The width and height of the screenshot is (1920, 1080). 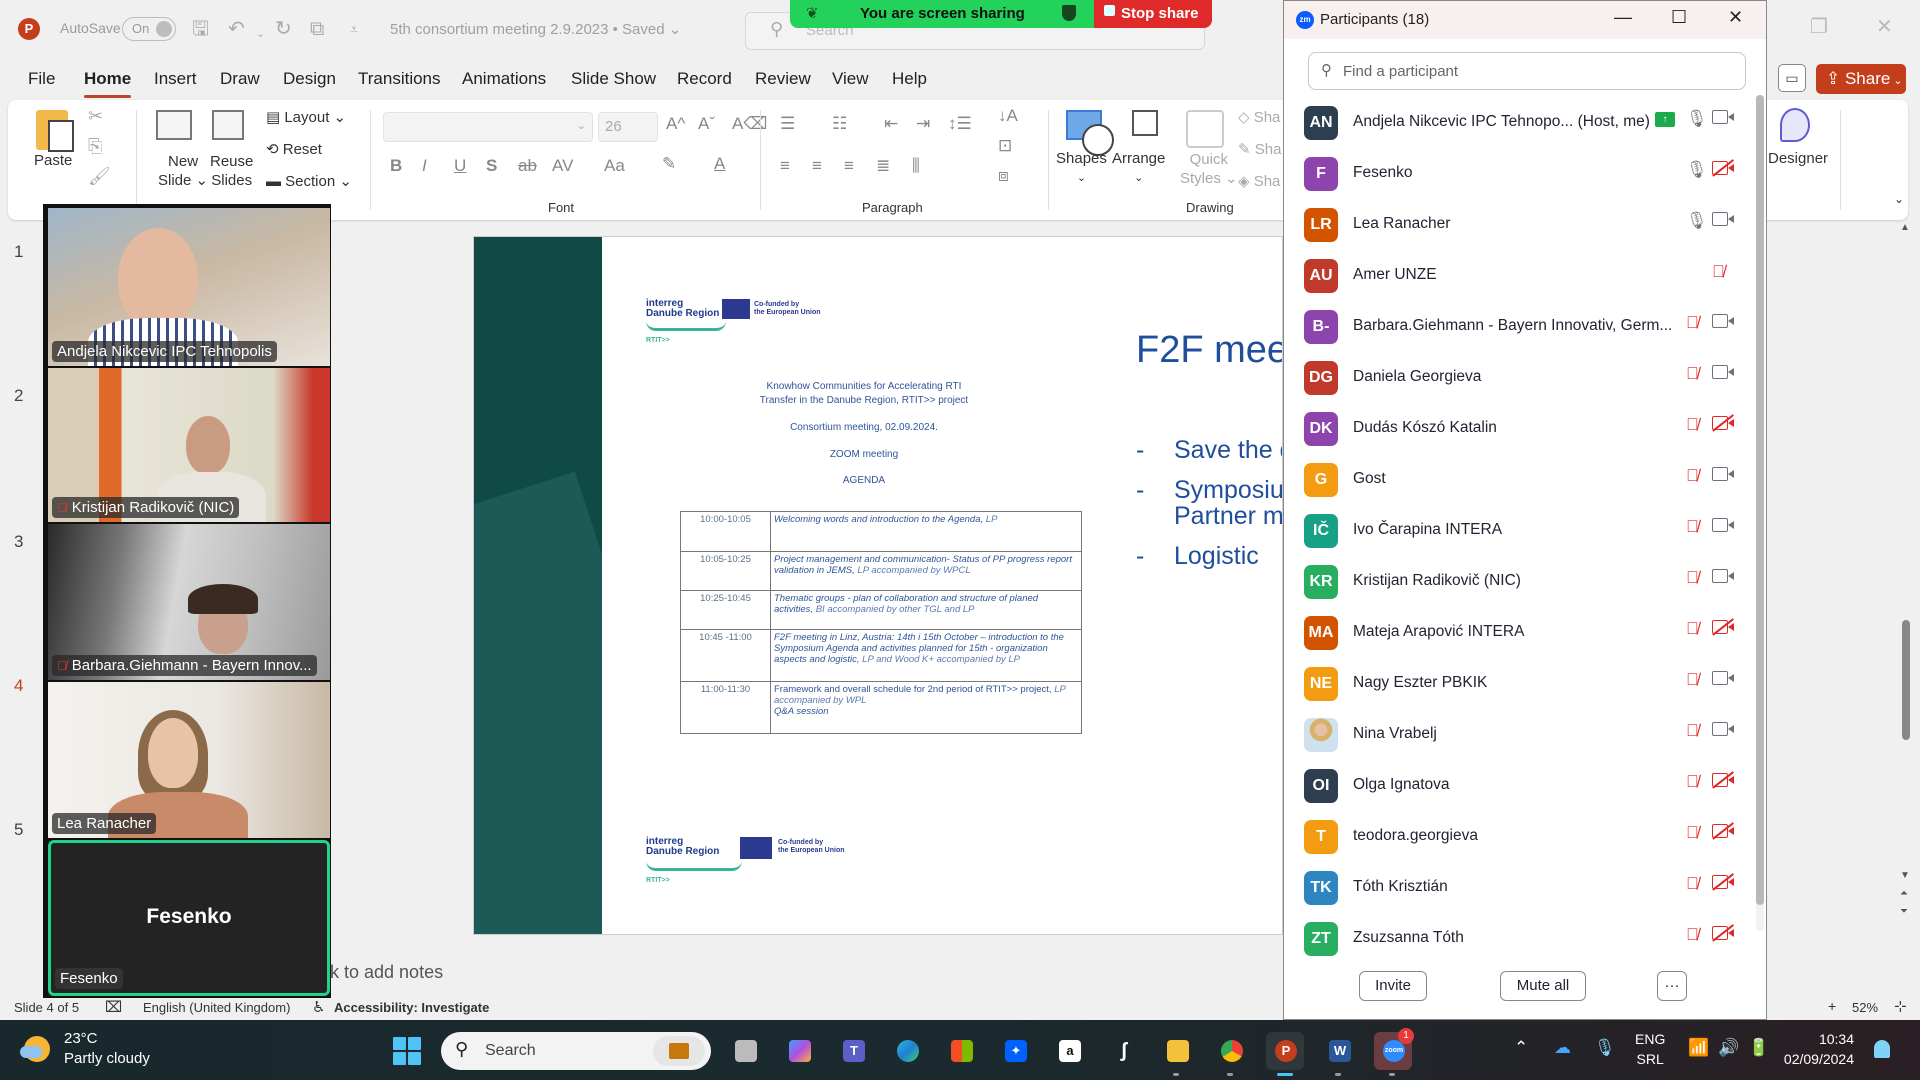 I want to click on microsoft-store-icon, so click(x=961, y=1051).